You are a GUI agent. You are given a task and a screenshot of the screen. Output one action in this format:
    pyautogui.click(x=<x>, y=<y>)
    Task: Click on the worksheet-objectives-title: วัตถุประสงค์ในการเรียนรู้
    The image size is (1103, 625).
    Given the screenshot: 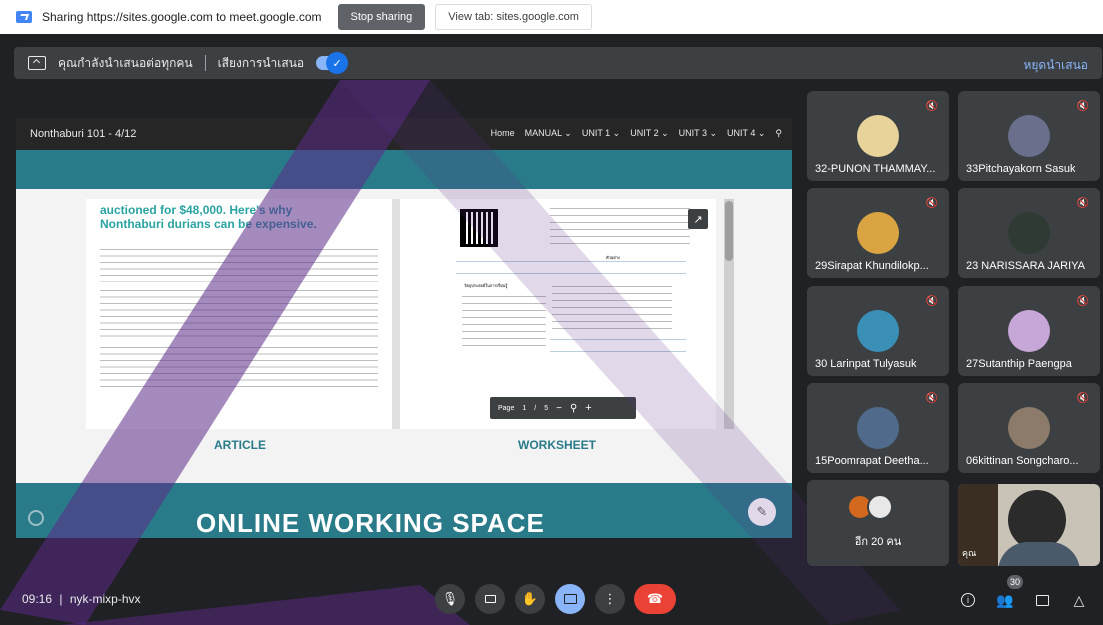 What is the action you would take?
    pyautogui.click(x=486, y=285)
    